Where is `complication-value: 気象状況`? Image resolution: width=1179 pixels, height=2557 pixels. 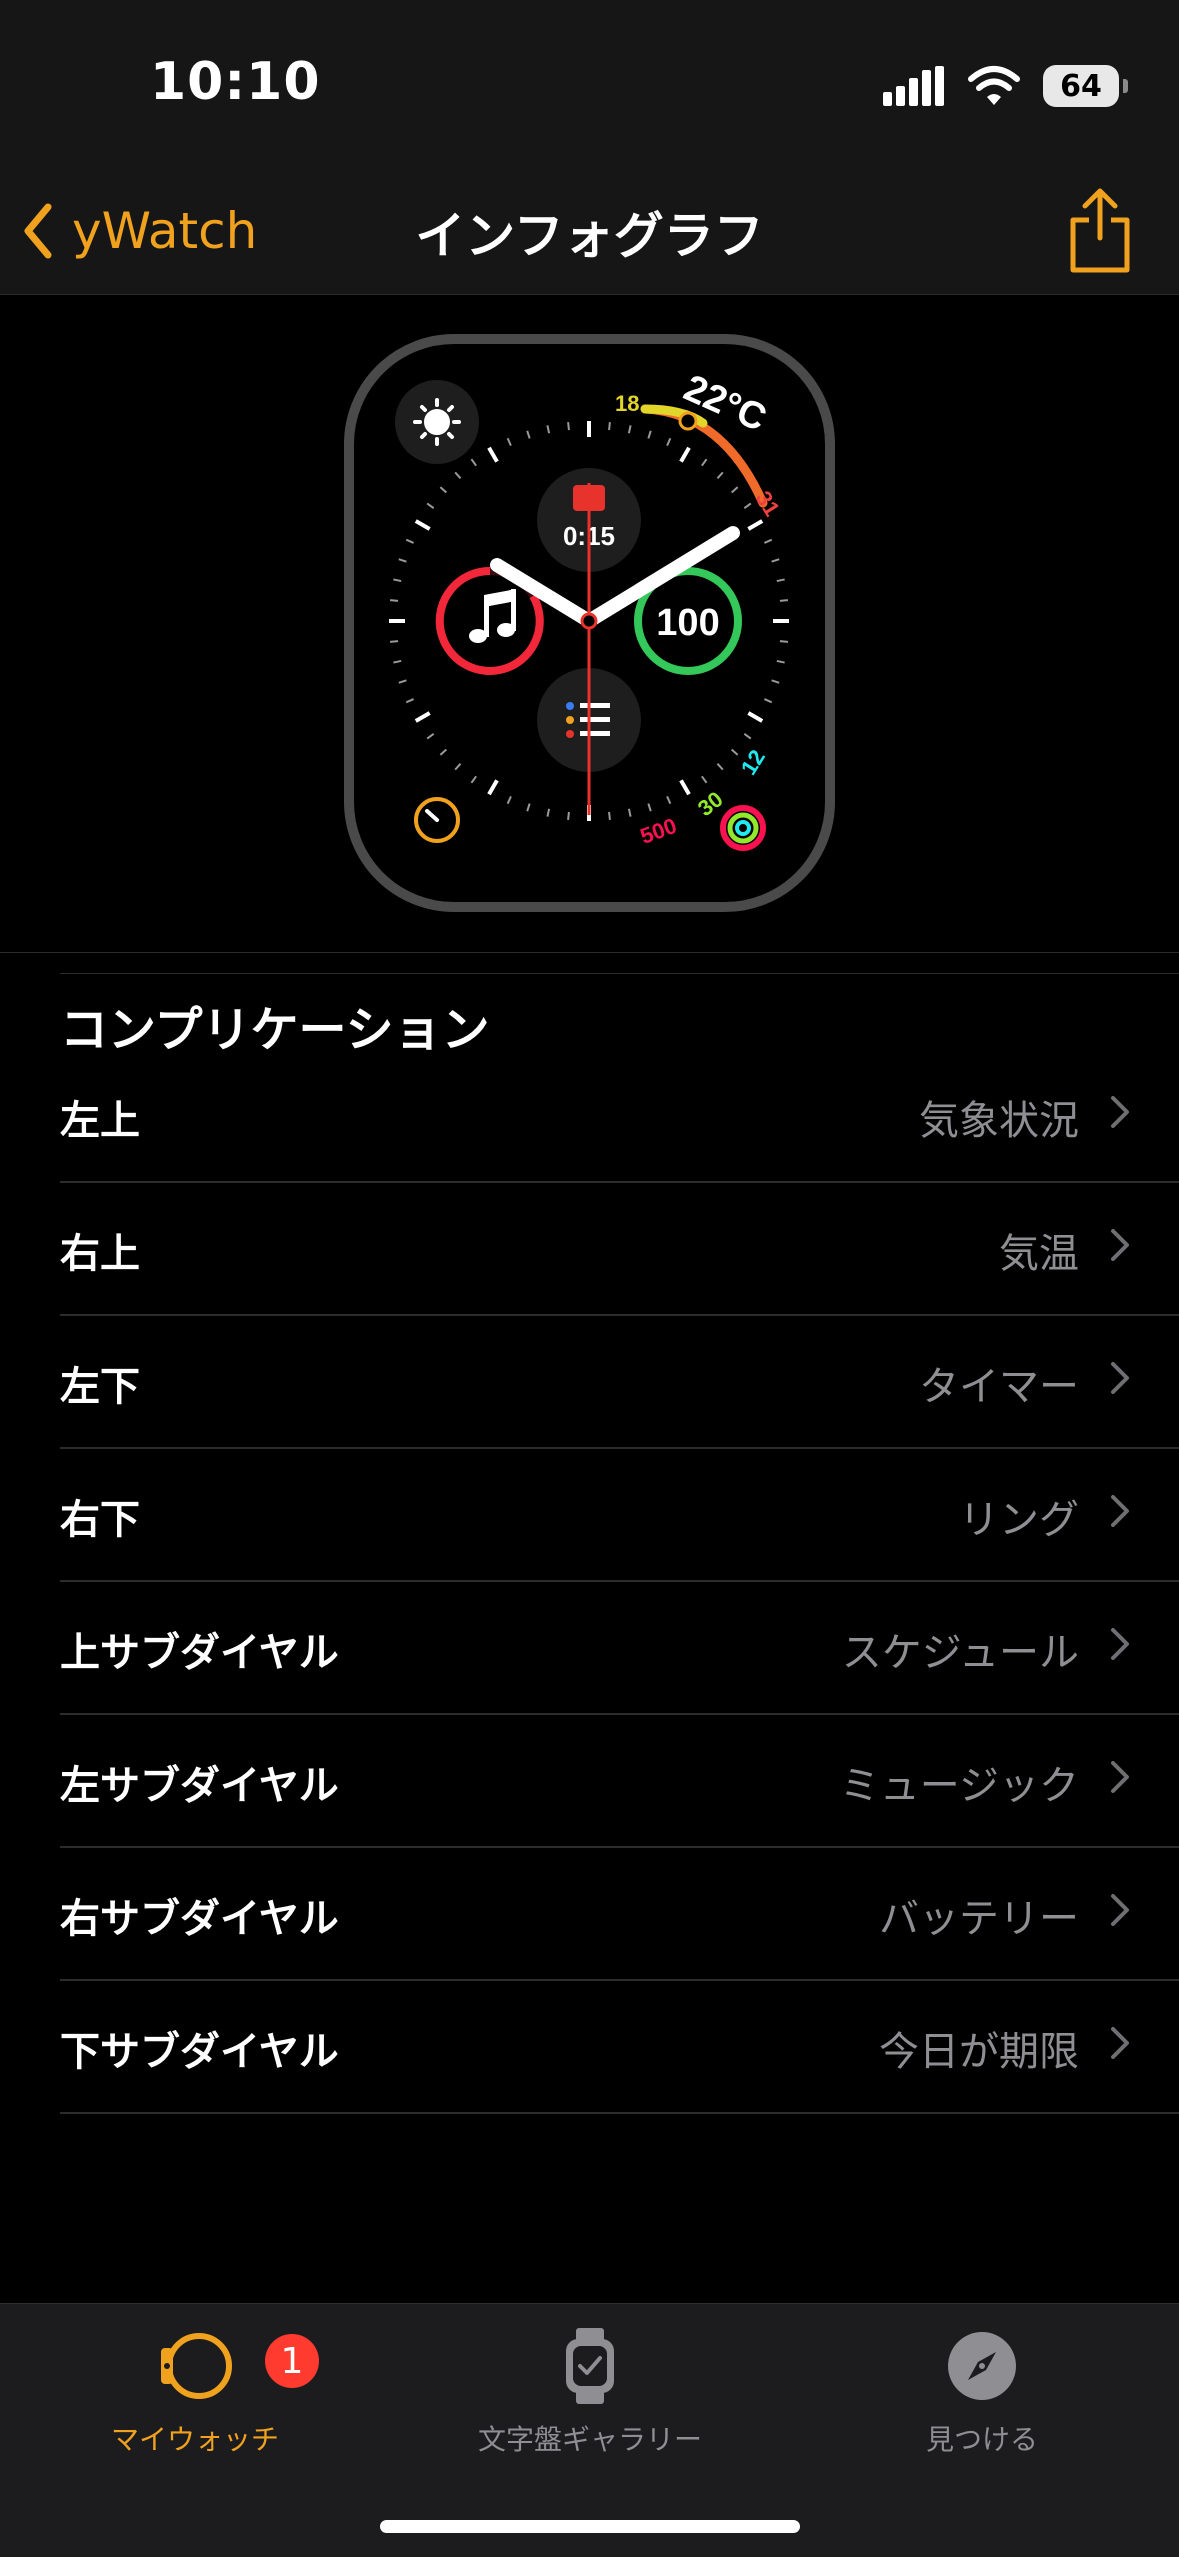 complication-value: 気象状況 is located at coordinates (999, 1121).